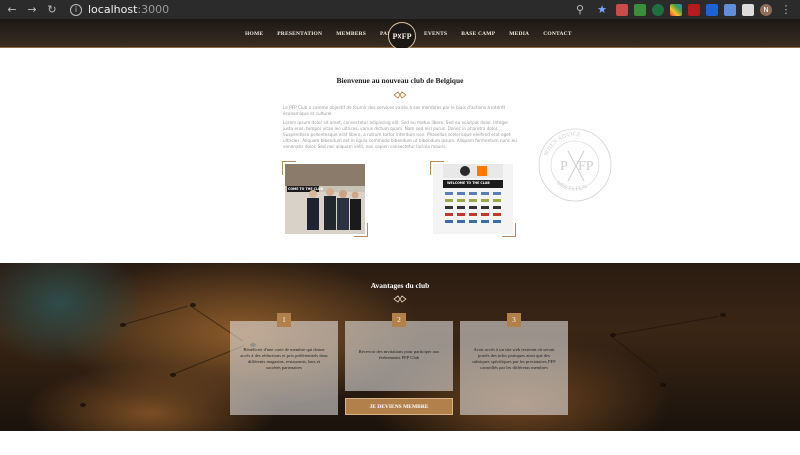 The width and height of the screenshot is (800, 455). I want to click on become-member-button: JE DEVIENS MEMBRE, so click(399, 406).